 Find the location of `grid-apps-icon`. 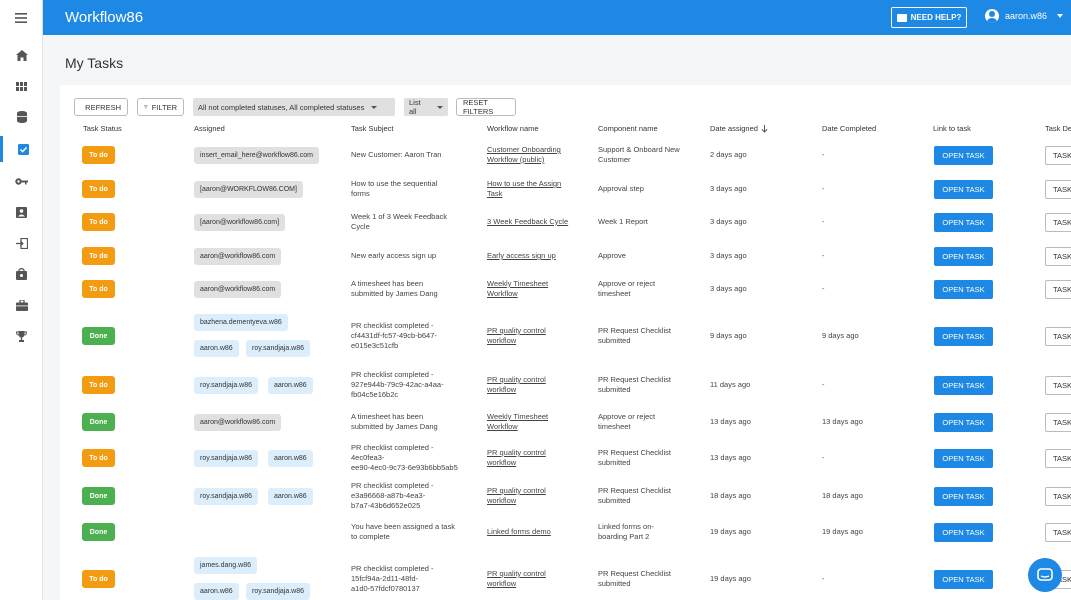

grid-apps-icon is located at coordinates (21, 86).